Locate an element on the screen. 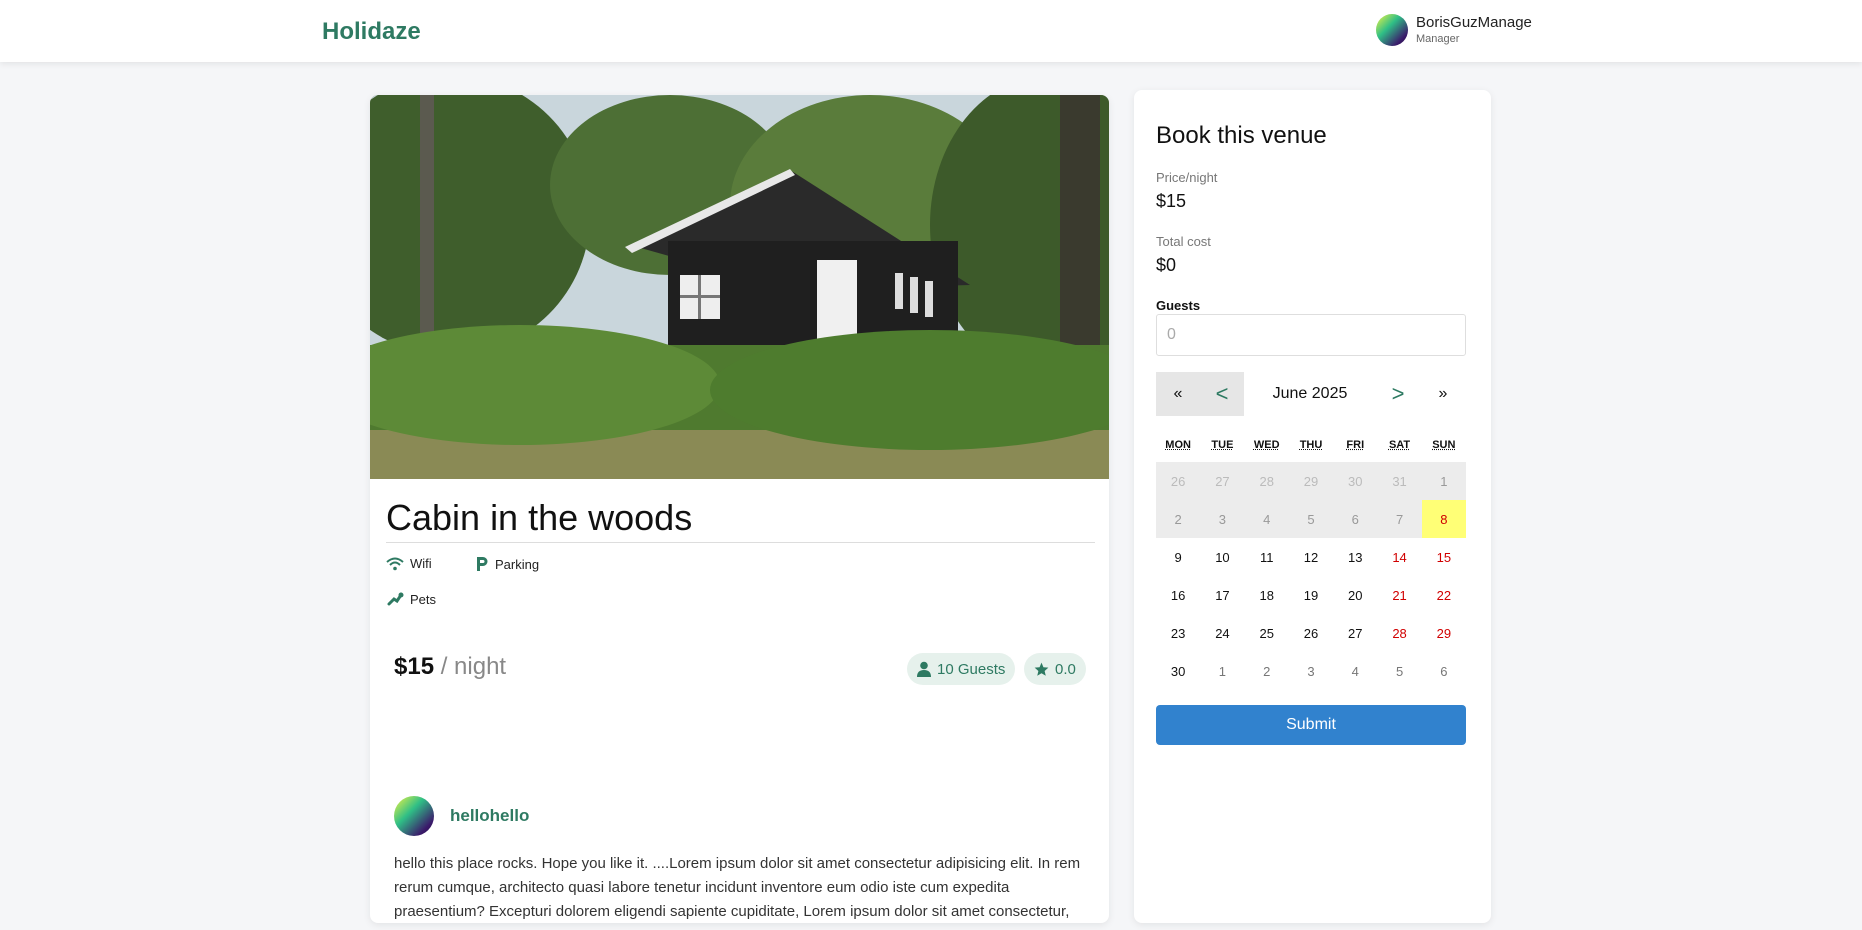 The width and height of the screenshot is (1862, 930). venue-owner: hellohello is located at coordinates (461, 816).